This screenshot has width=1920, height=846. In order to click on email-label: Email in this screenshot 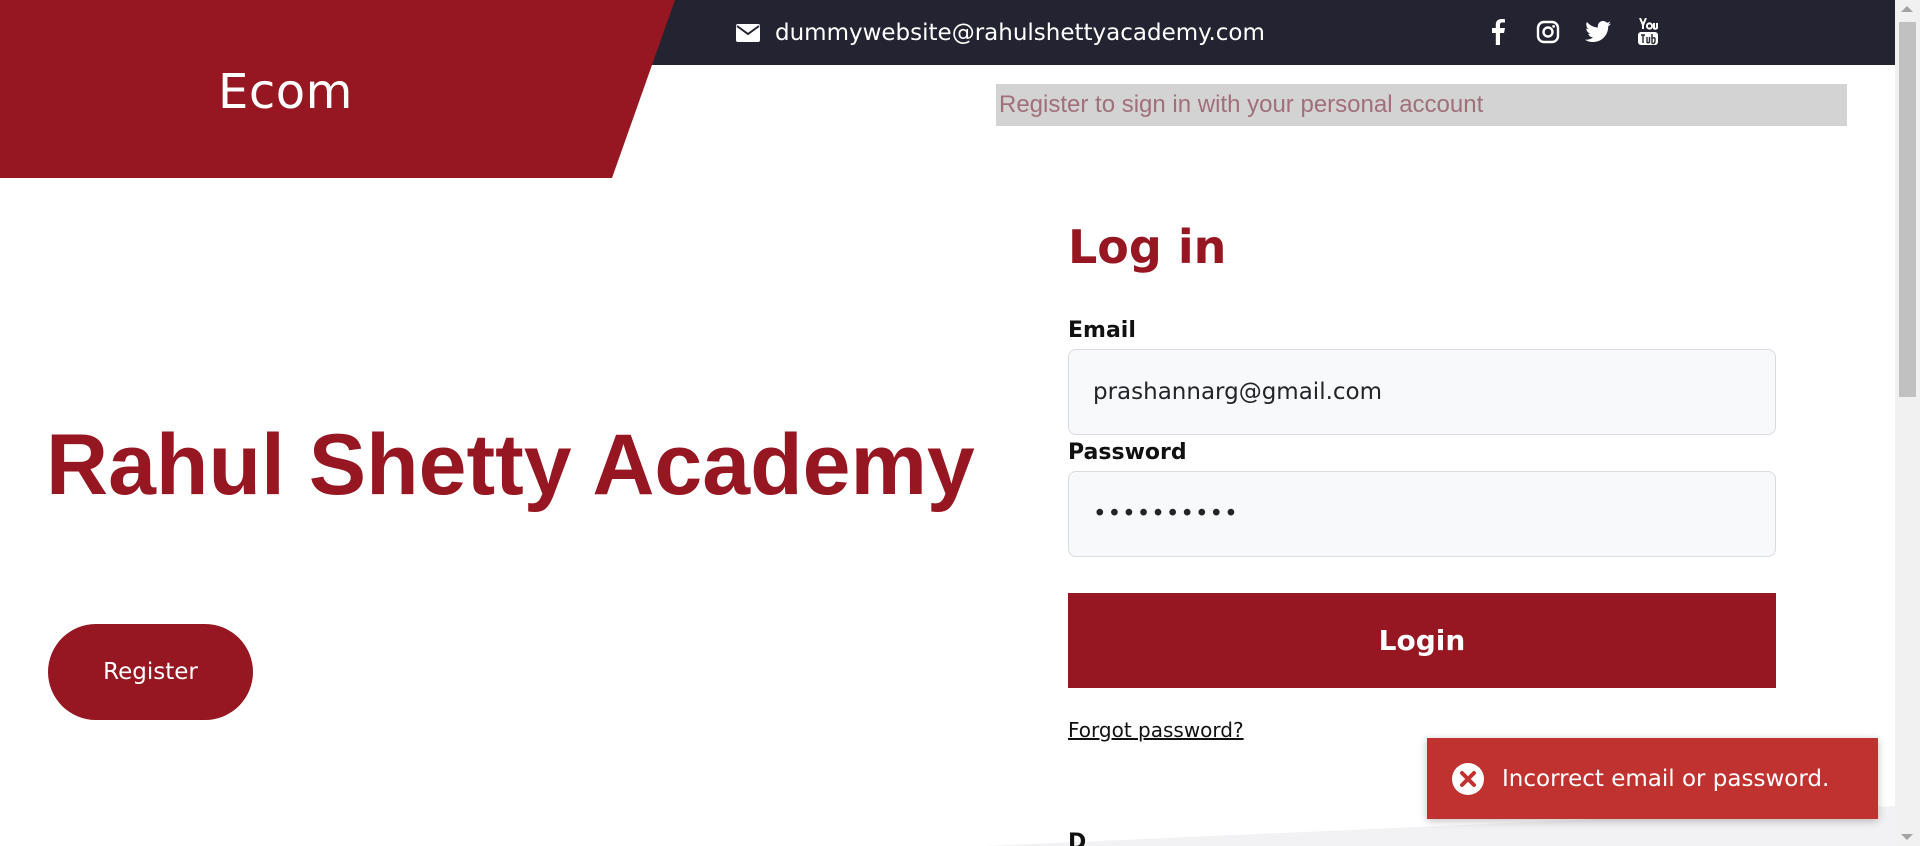, I will do `click(1102, 330)`.